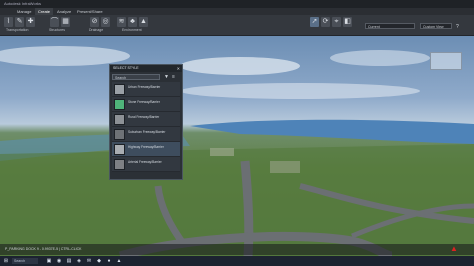 This screenshot has width=474, height=266. Describe the element at coordinates (144, 117) in the screenshot. I see `style-label: Rural Freeway/Barrier` at that location.